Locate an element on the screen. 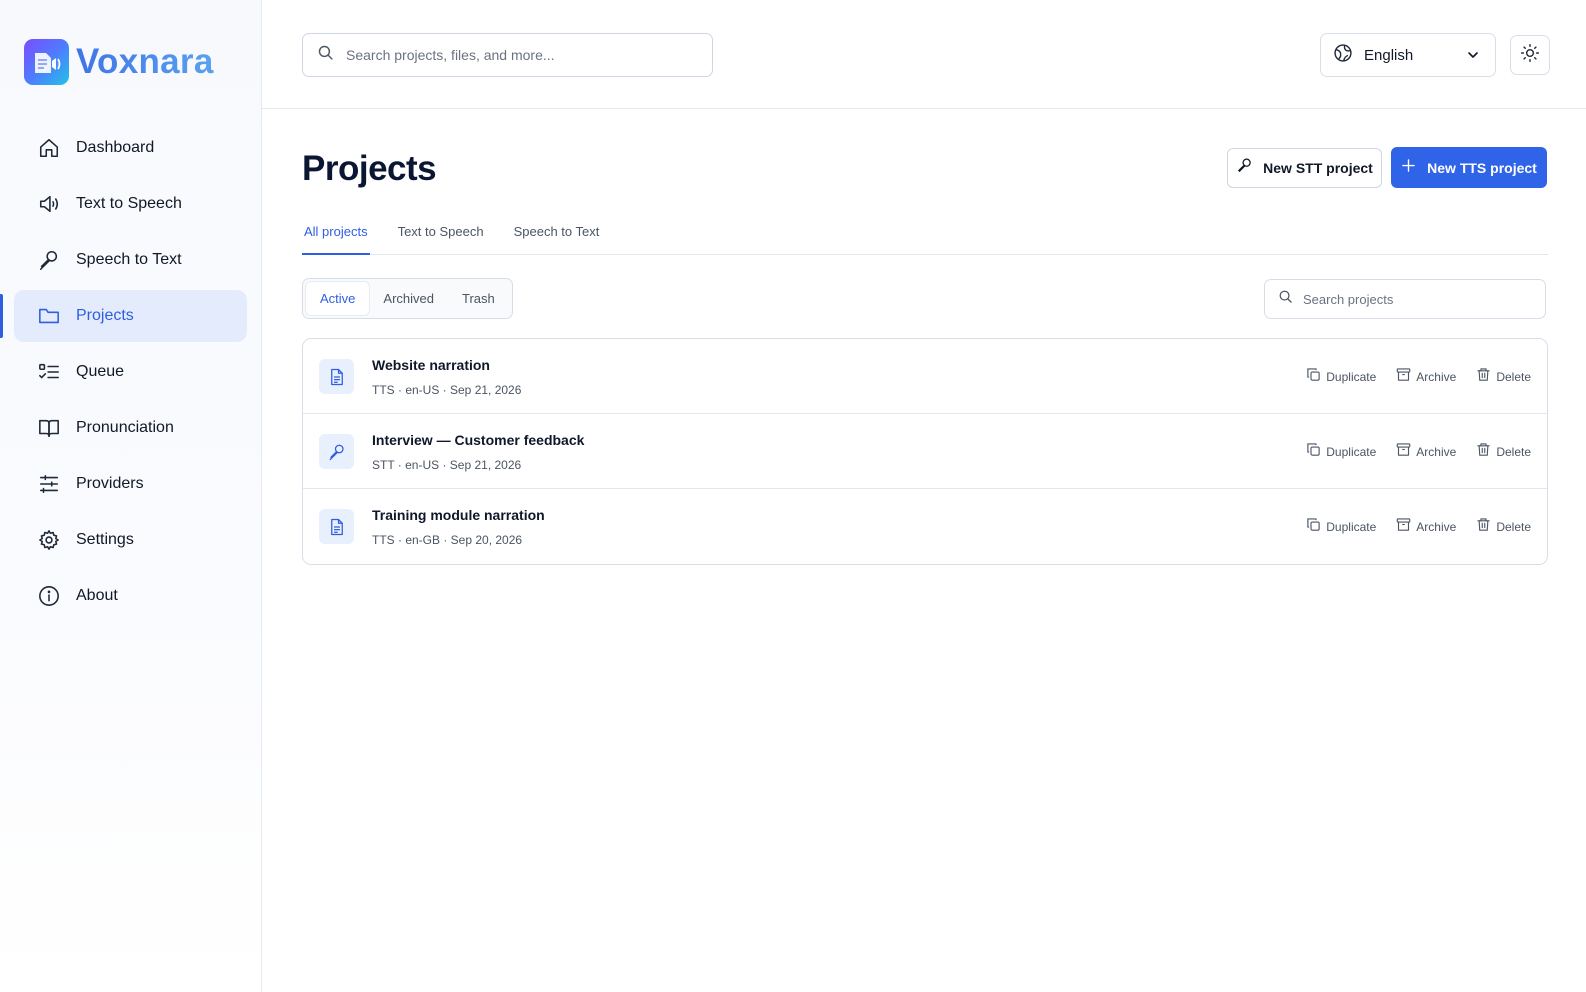 The image size is (1586, 992). tab-text-to-speech: Text to Speech is located at coordinates (441, 237).